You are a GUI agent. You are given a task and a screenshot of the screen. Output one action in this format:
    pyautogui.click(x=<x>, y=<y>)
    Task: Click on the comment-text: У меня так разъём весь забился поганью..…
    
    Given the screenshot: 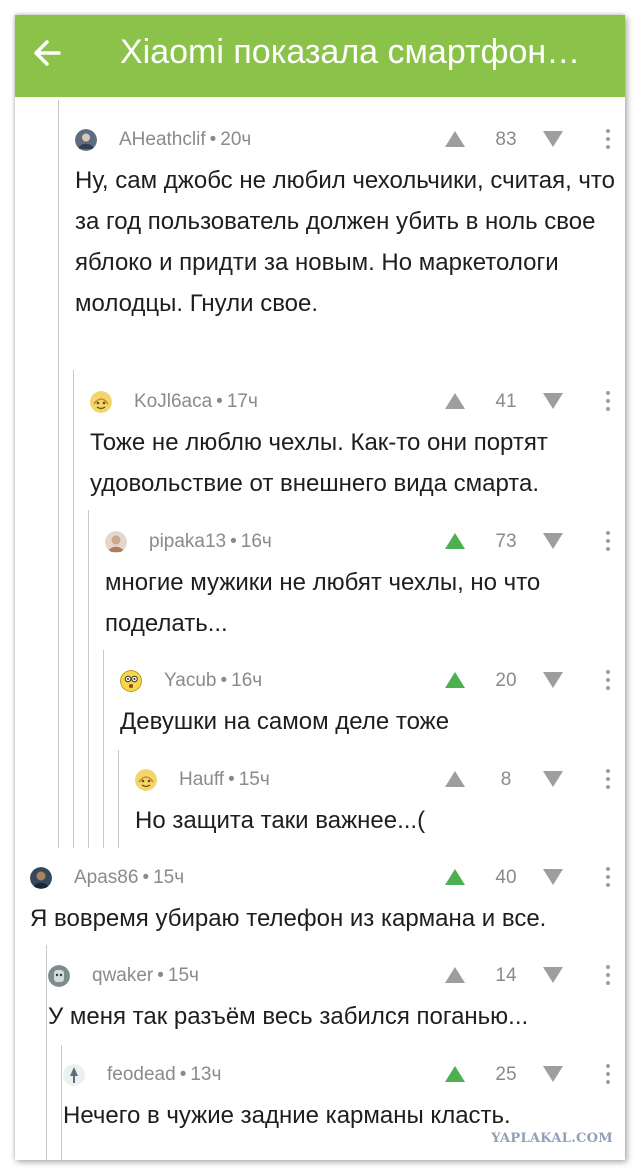 What is the action you would take?
    pyautogui.click(x=288, y=1016)
    